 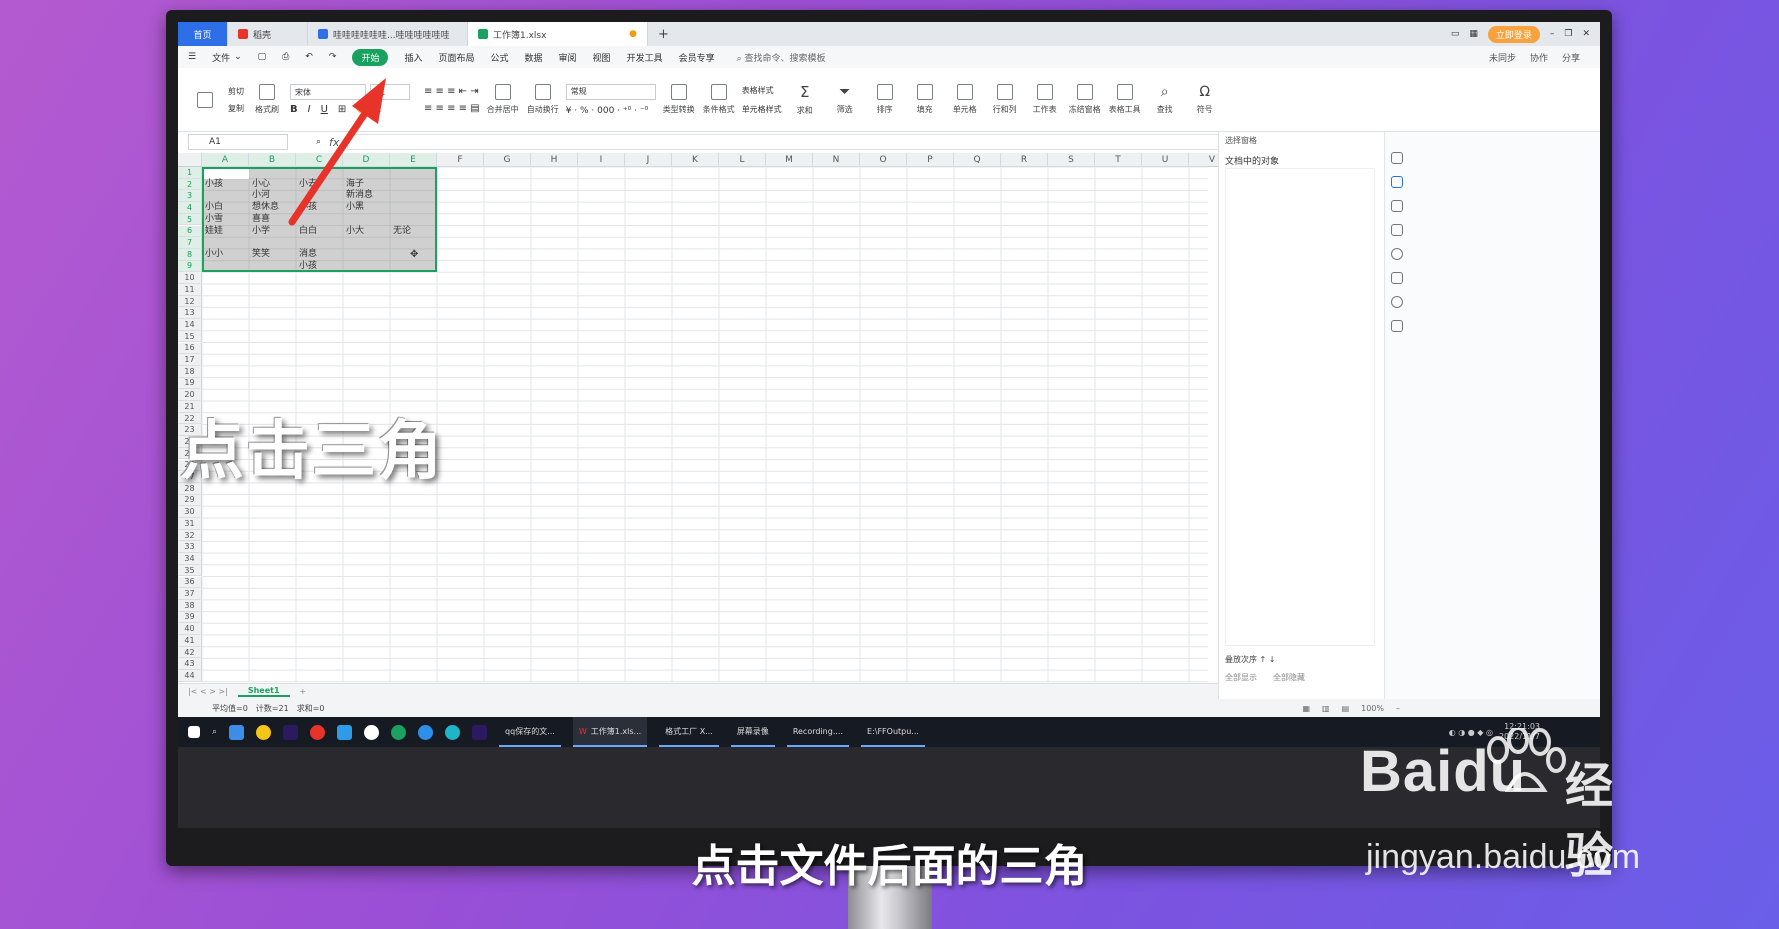 What do you see at coordinates (1397, 182) in the screenshot?
I see `select-pointer-icon` at bounding box center [1397, 182].